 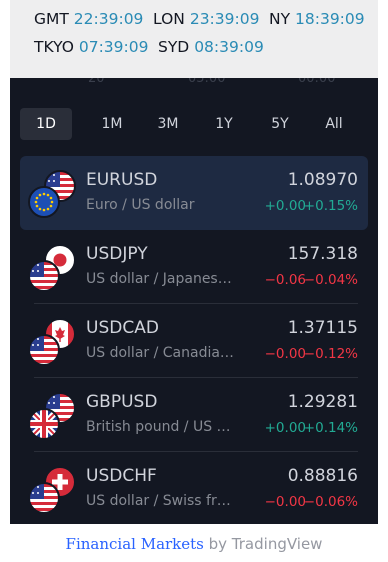 What do you see at coordinates (330, 19) in the screenshot?
I see `clock-time: 18:39:09` at bounding box center [330, 19].